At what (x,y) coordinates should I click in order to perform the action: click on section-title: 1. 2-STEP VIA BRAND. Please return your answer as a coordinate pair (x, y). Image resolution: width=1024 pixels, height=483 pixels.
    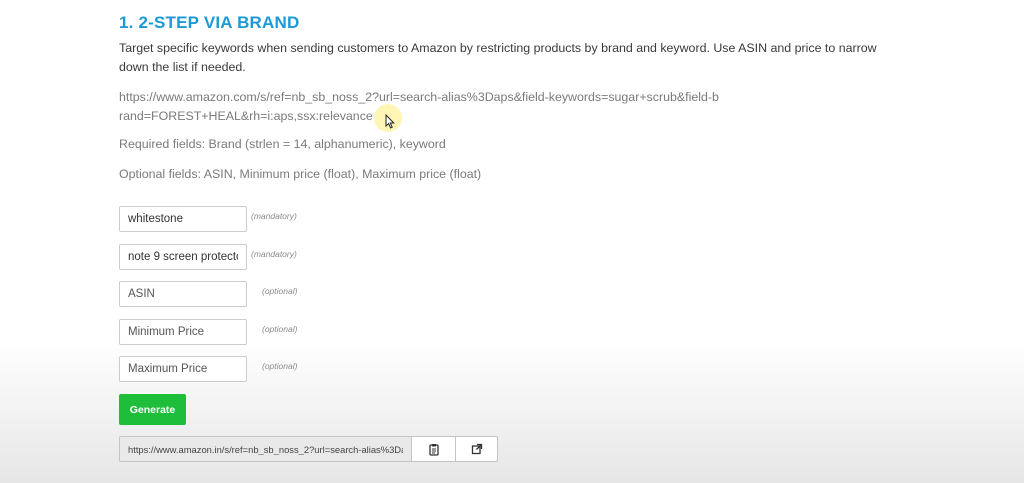
    Looking at the image, I should click on (209, 22).